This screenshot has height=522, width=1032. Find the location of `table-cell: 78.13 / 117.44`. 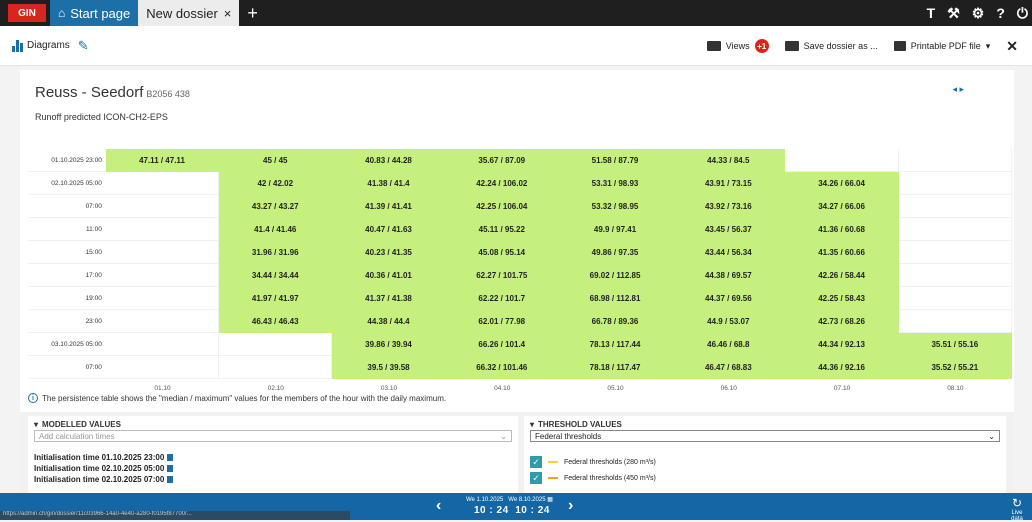

table-cell: 78.13 / 117.44 is located at coordinates (615, 344).